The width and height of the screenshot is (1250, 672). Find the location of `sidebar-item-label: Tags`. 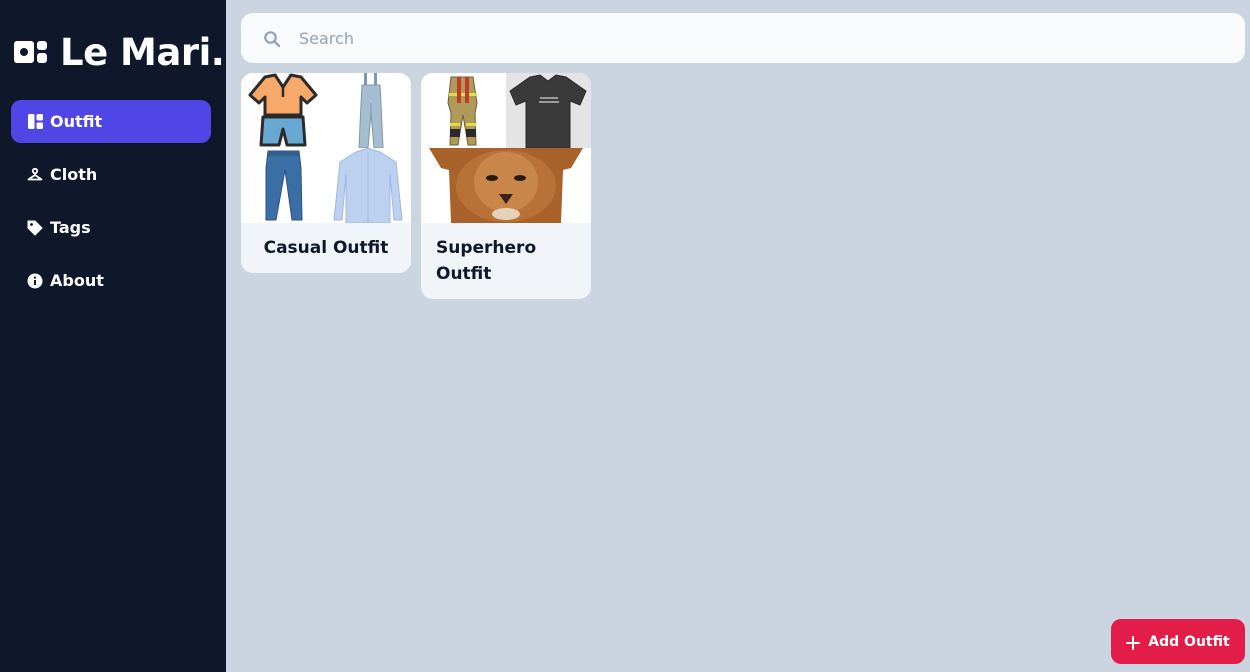

sidebar-item-label: Tags is located at coordinates (70, 227).